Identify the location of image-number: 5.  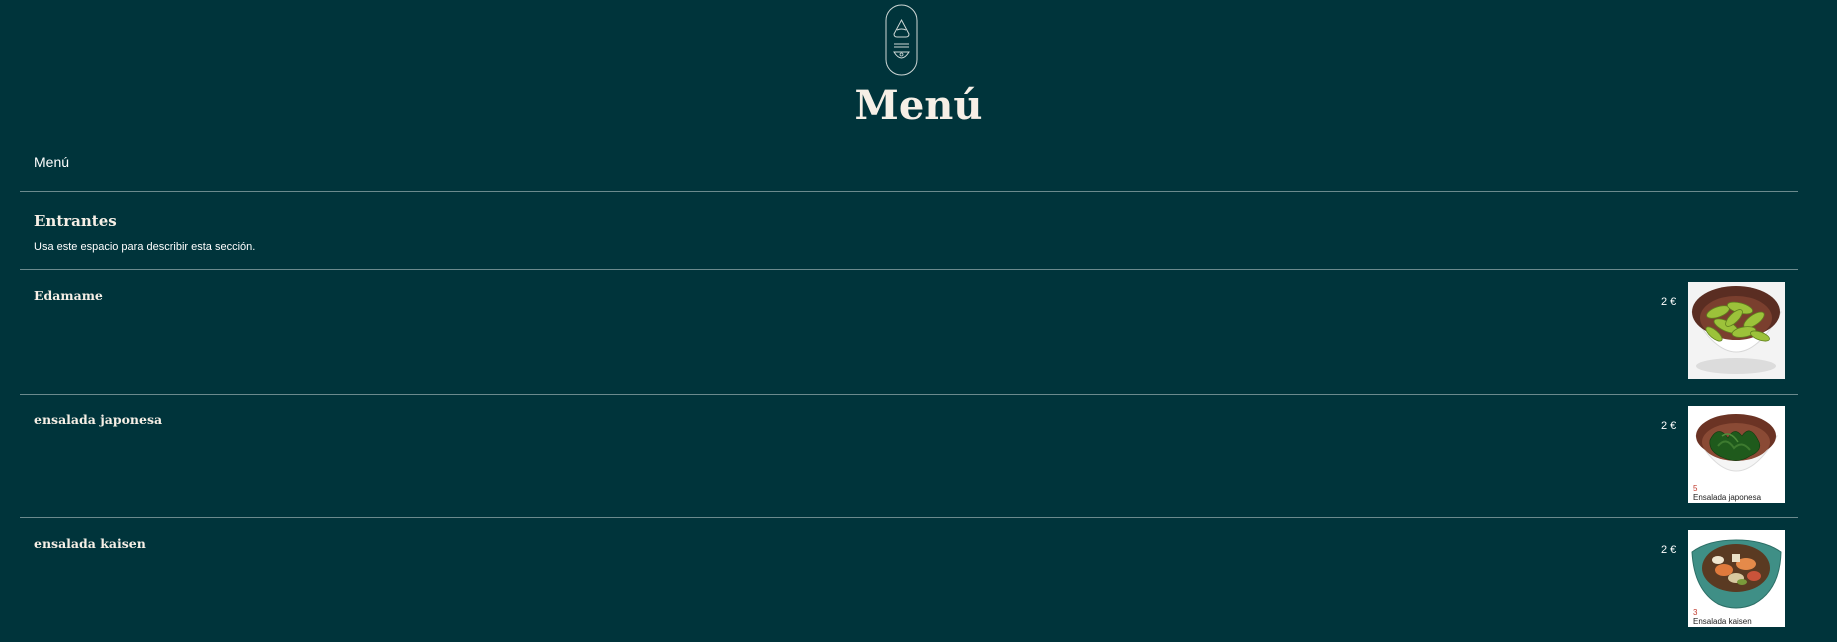
(1695, 488).